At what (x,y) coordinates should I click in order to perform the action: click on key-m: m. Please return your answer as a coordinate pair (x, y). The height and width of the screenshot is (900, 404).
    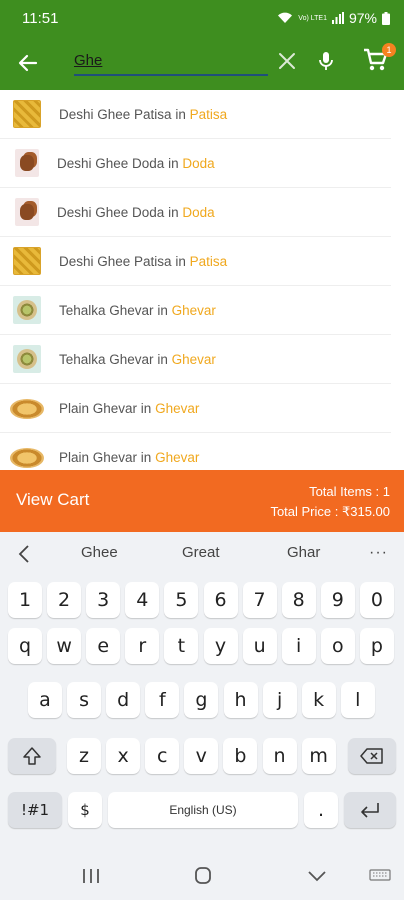
    Looking at the image, I should click on (318, 756).